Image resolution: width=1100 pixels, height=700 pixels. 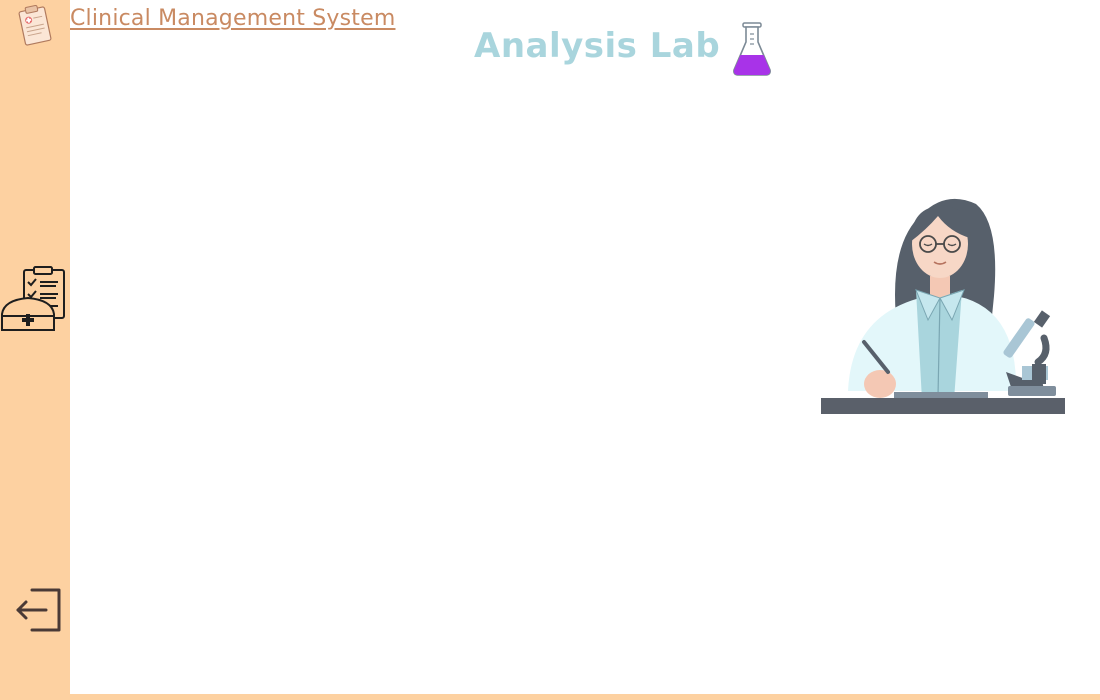 What do you see at coordinates (232, 18) in the screenshot?
I see `app-title-link: Clinical Management System` at bounding box center [232, 18].